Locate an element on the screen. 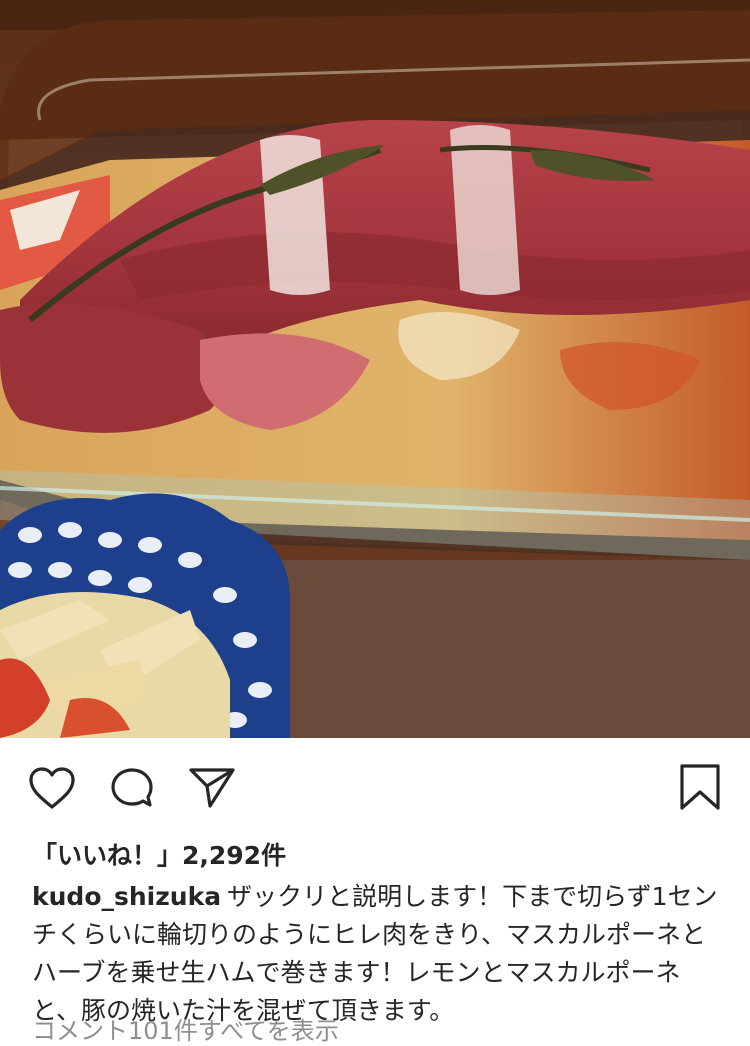 Image resolution: width=750 pixels, height=1046 pixels. paper-plane-icon is located at coordinates (212, 788).